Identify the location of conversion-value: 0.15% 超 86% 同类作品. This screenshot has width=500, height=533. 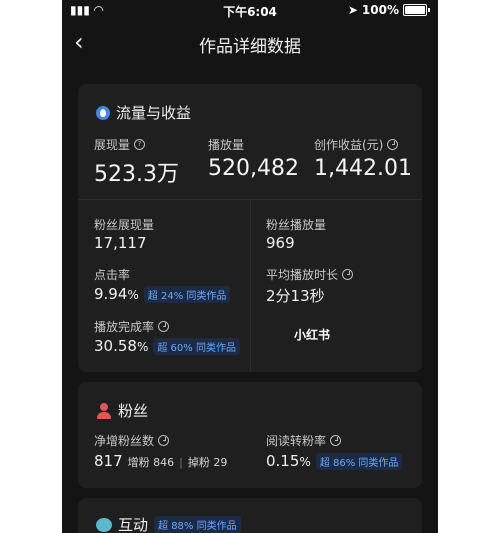
(334, 461).